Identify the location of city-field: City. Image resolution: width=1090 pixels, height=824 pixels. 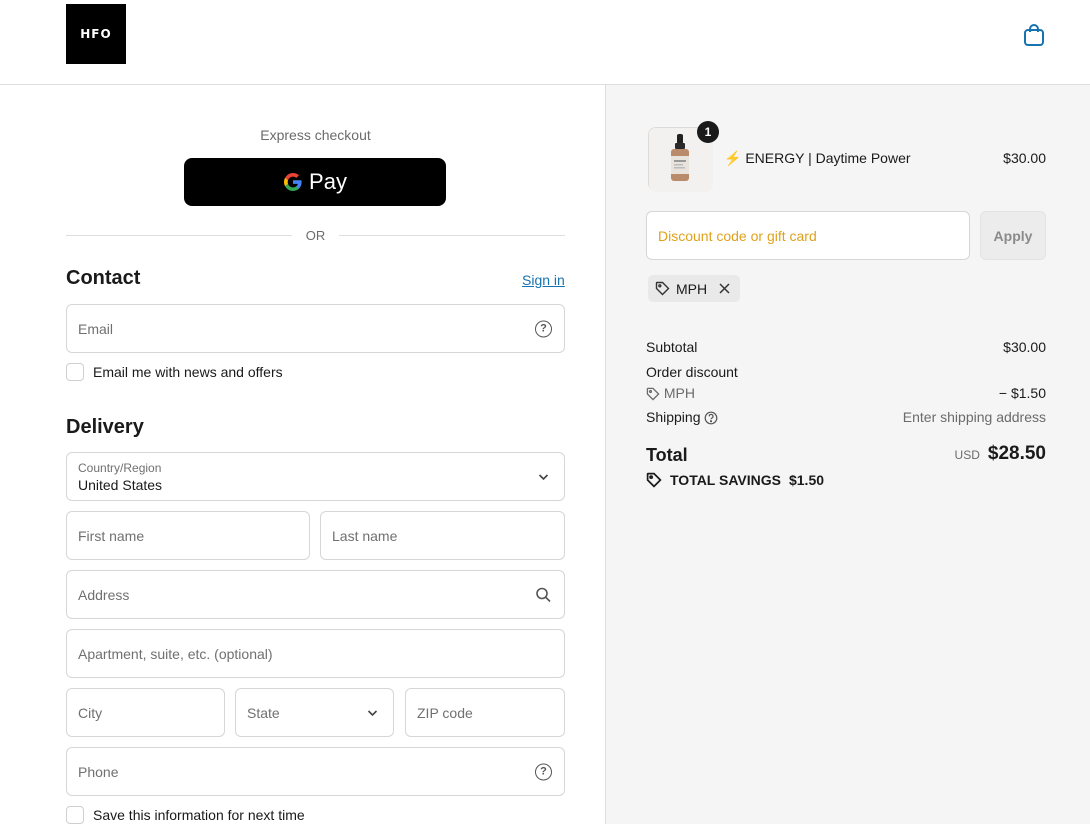
(145, 712).